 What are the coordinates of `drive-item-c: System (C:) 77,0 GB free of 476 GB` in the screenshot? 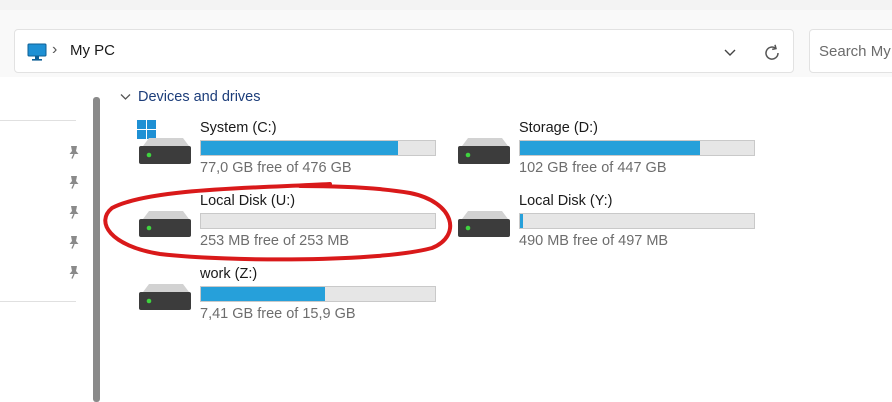 It's located at (297, 150).